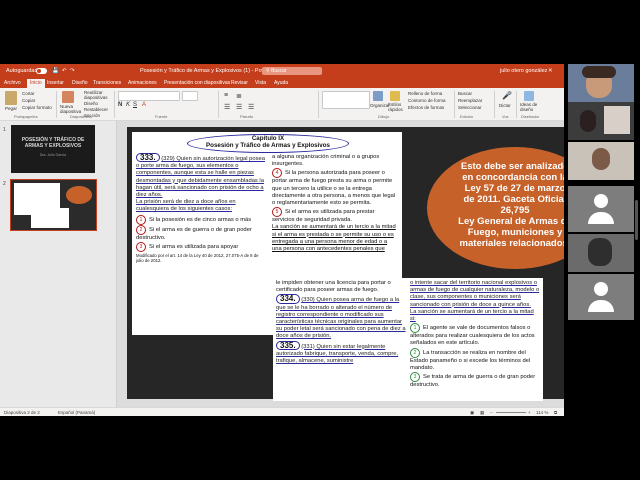 This screenshot has height=480, width=640. What do you see at coordinates (529, 412) in the screenshot?
I see `zoom-in-icon: +` at bounding box center [529, 412].